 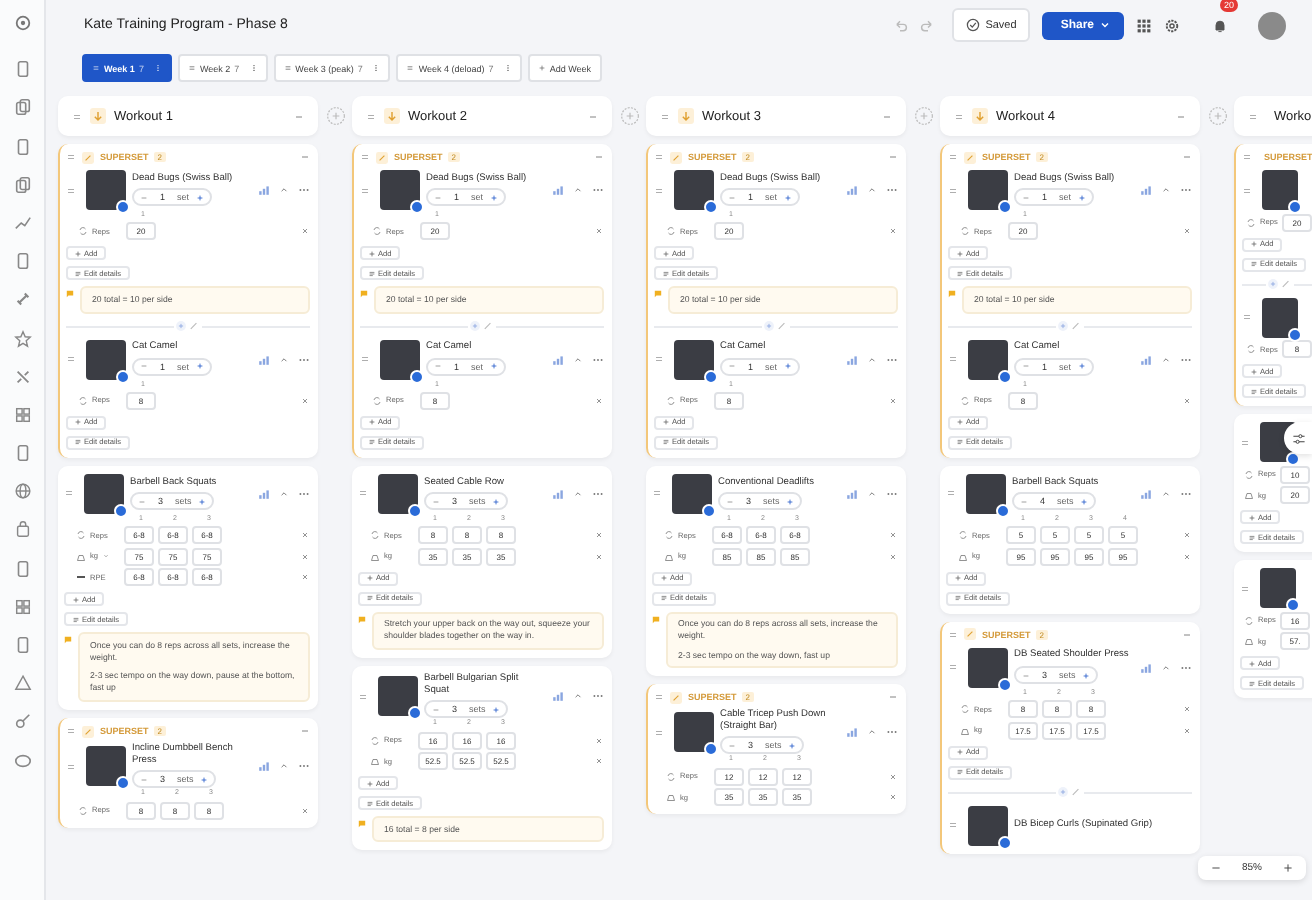 I want to click on zoom-in-icon, so click(x=1288, y=868).